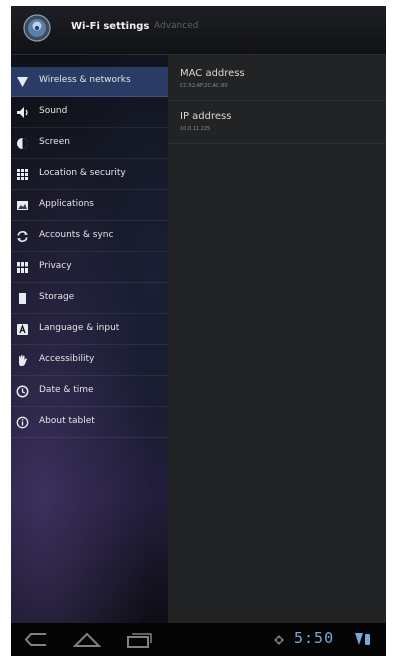 Image resolution: width=393 pixels, height=662 pixels. I want to click on wifi-signal-icon, so click(362, 639).